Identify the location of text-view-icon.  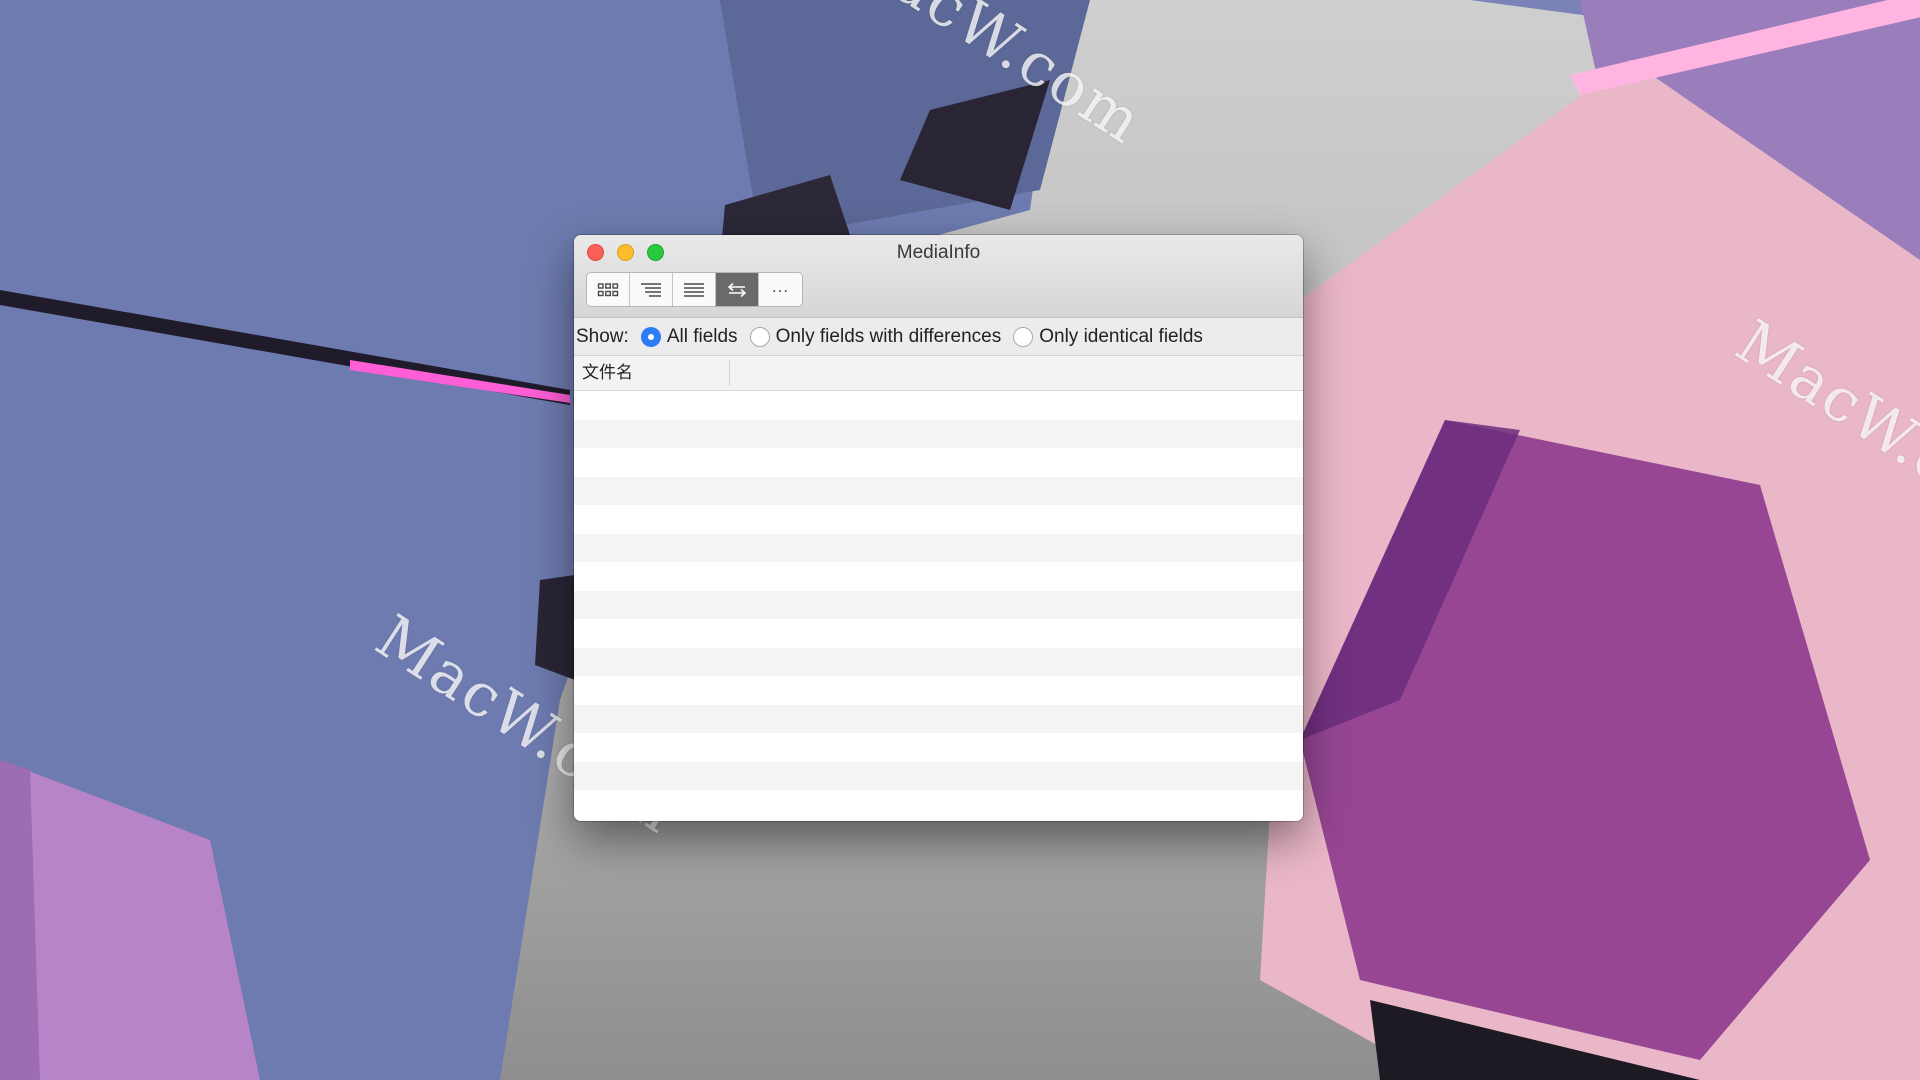
(694, 290).